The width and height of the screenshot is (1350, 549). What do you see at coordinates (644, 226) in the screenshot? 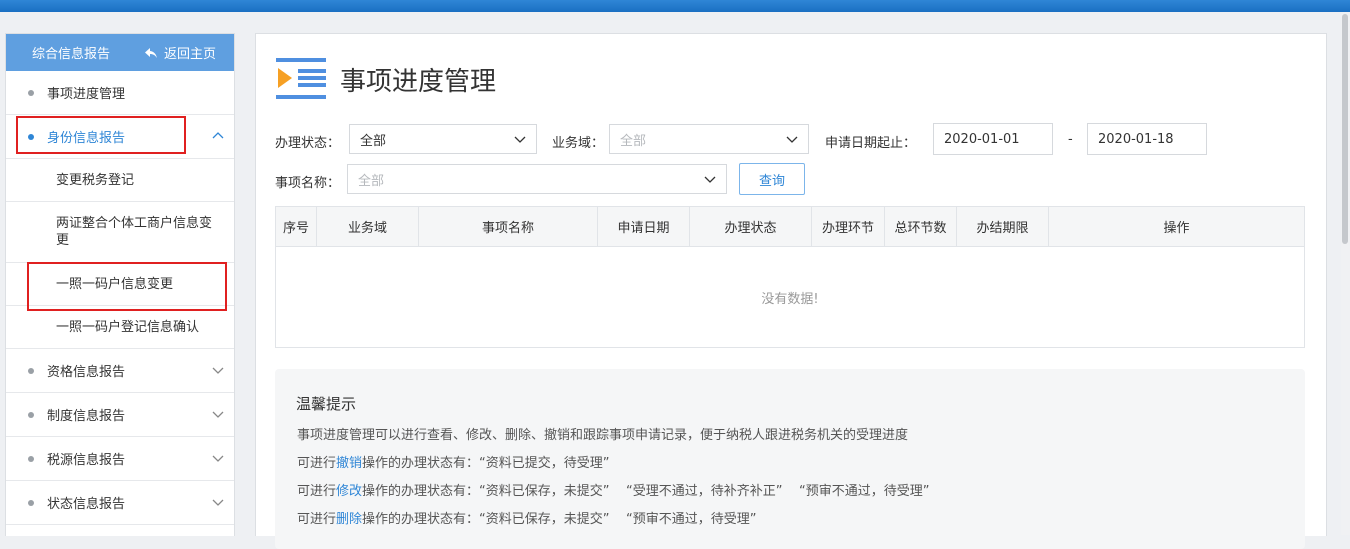
I see `column-header: 申请日期` at bounding box center [644, 226].